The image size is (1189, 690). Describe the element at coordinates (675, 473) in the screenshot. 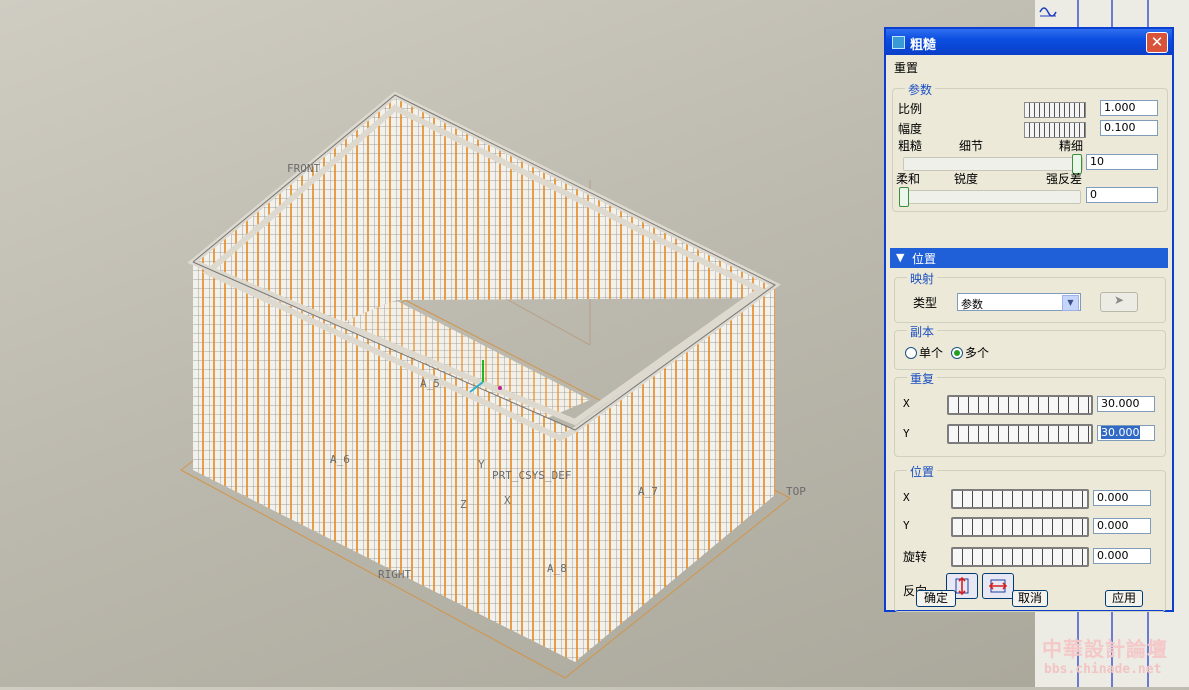

I see `box-right-wall` at that location.